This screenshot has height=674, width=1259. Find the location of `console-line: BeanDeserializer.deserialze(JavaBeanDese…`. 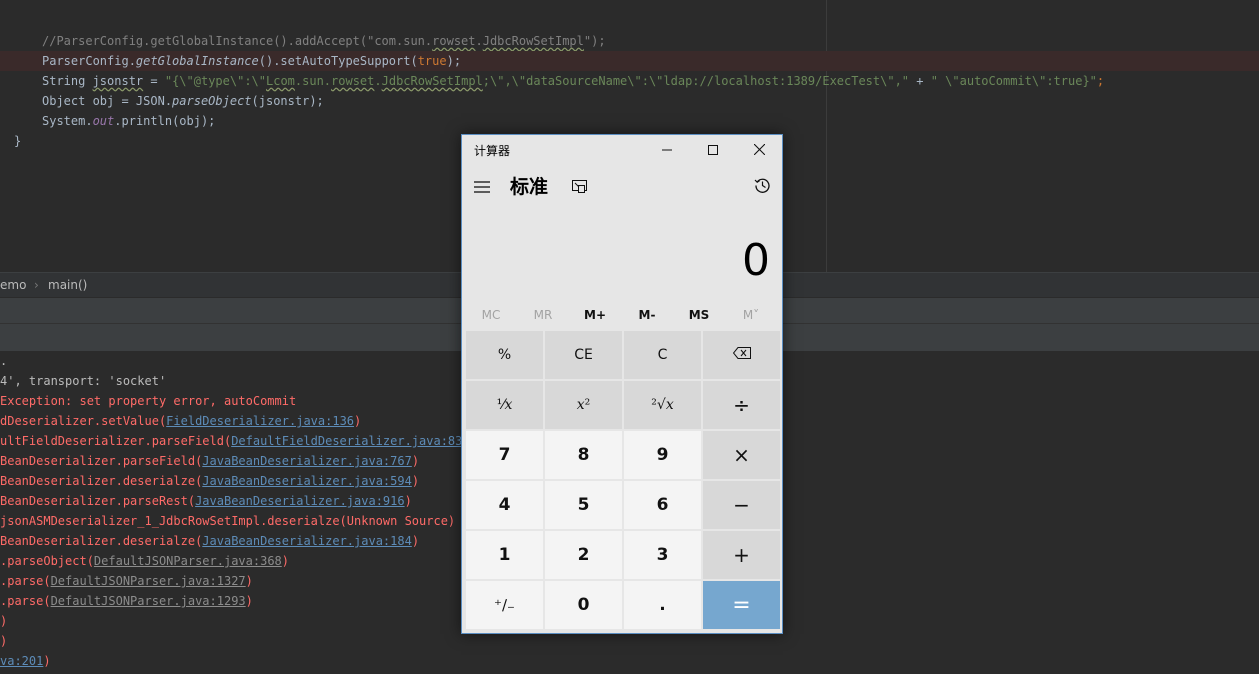

console-line: BeanDeserializer.deserialze(JavaBeanDese… is located at coordinates (209, 481).